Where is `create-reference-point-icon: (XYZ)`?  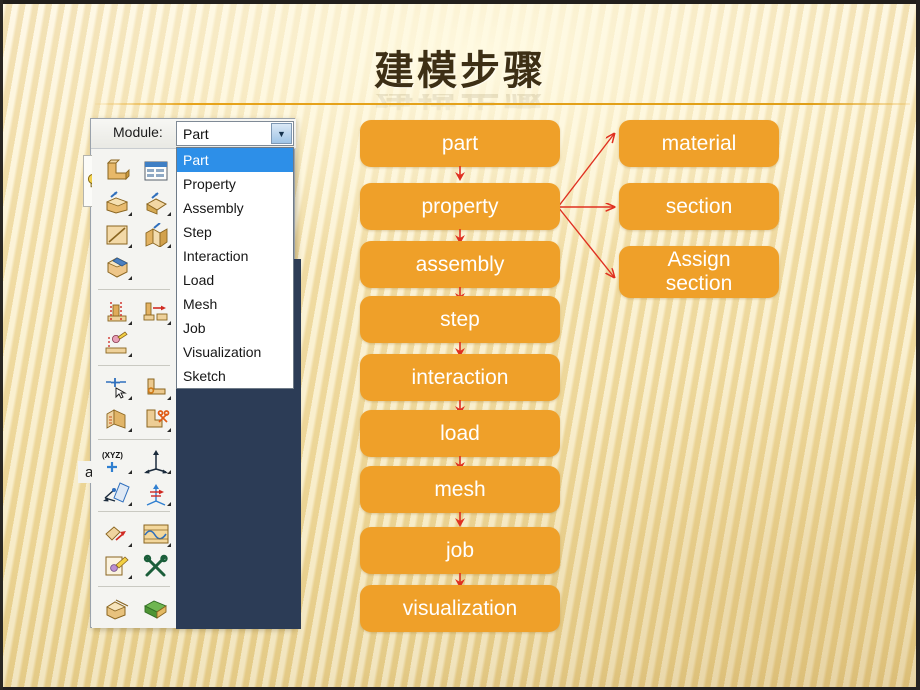
create-reference-point-icon: (XYZ) is located at coordinates (116, 461).